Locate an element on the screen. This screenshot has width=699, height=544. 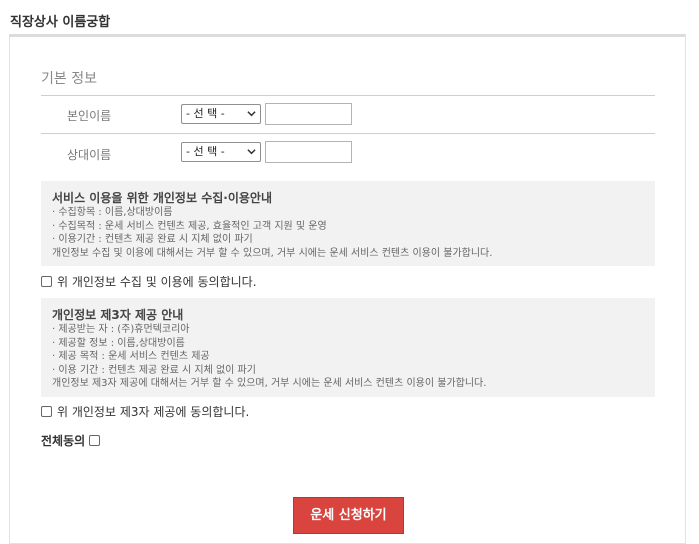
submit-button: 운세 신청하기 is located at coordinates (348, 515).